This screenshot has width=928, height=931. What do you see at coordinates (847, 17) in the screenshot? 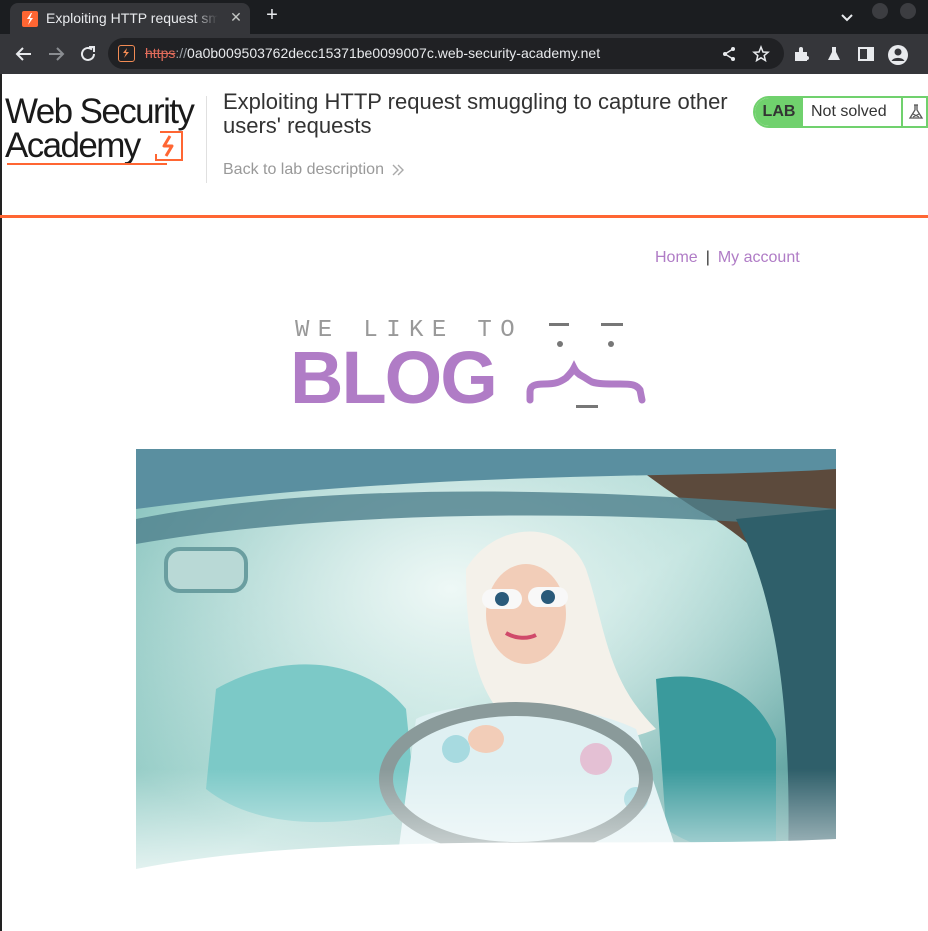
I see `tab-search-icon` at bounding box center [847, 17].